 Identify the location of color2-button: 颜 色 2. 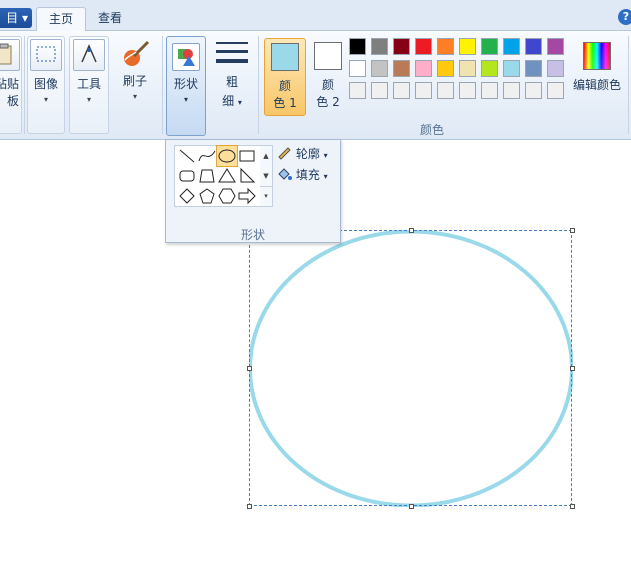
(328, 77).